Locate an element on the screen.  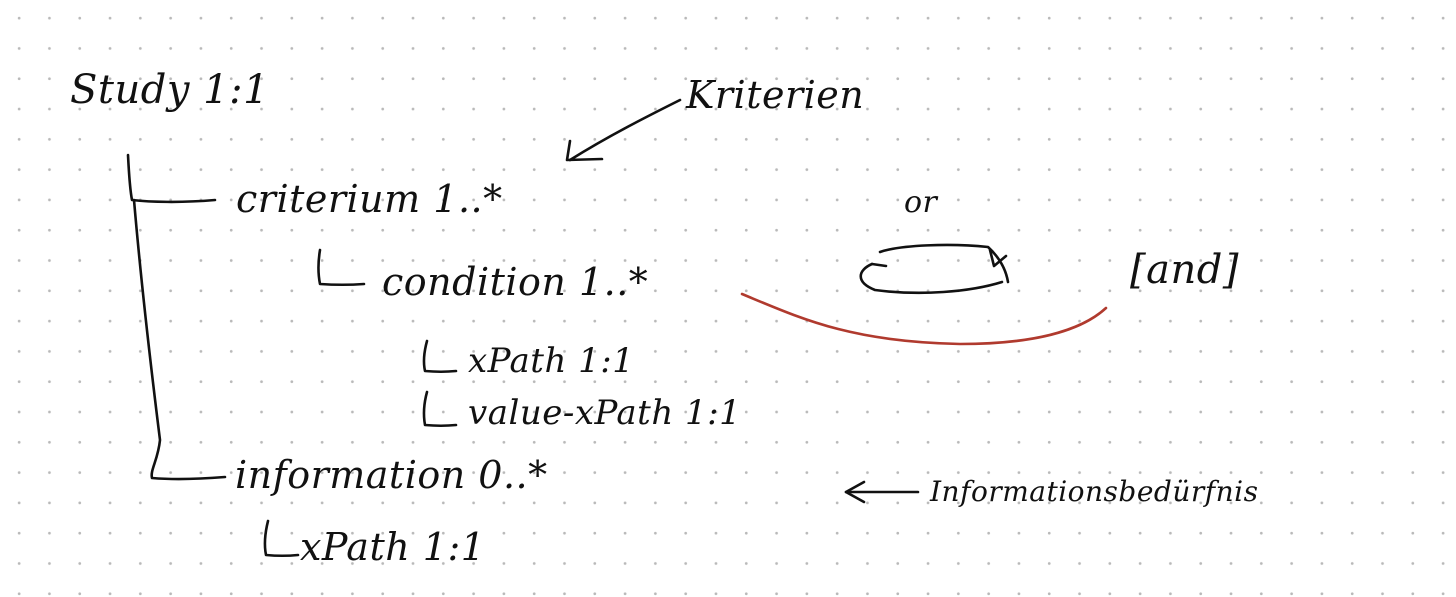
node-value-xpath: value-xPath 1:1 is located at coordinates (605, 413).